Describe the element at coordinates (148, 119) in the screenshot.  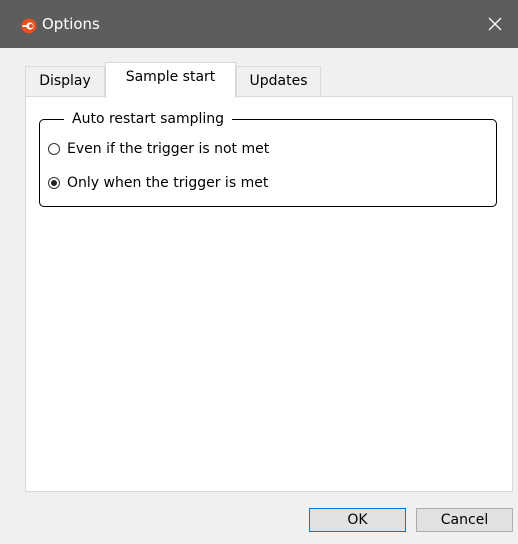
I see `group-label: Auto restart sampling` at that location.